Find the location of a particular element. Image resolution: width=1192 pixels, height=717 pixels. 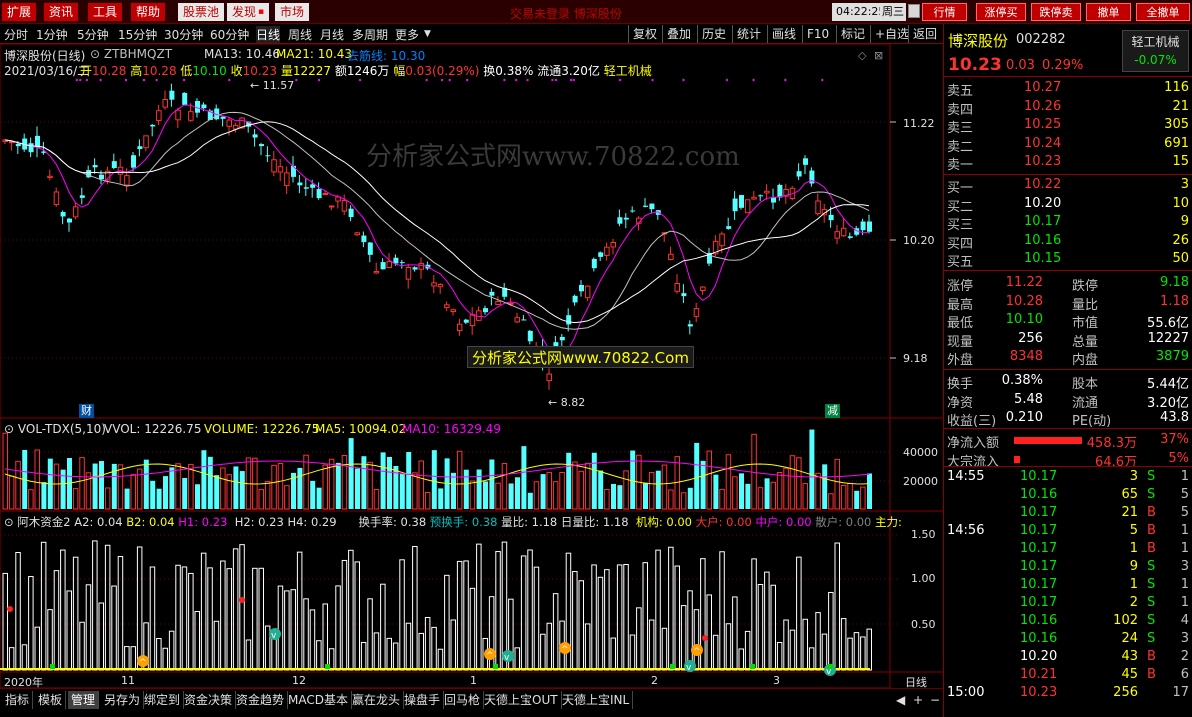

ask-row: 卖四 10.26 21 is located at coordinates (1068, 108).